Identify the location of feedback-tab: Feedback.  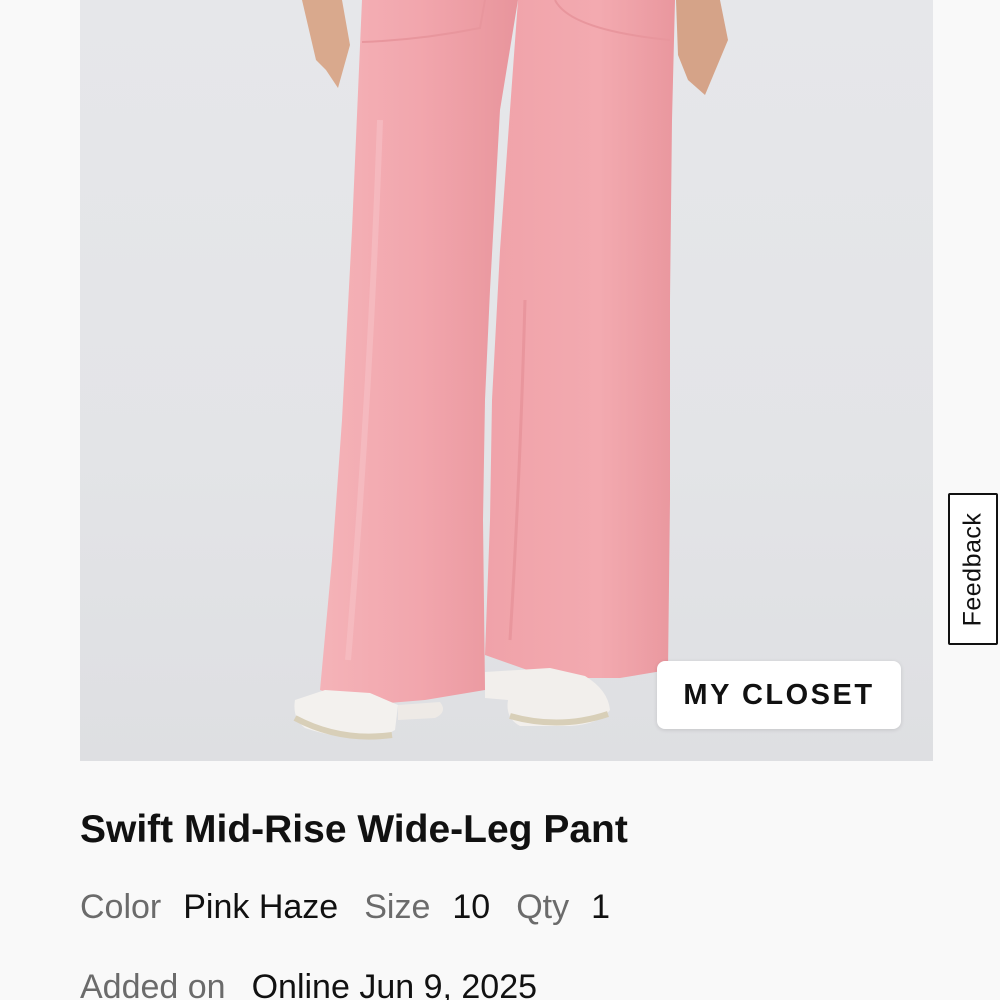
(973, 569).